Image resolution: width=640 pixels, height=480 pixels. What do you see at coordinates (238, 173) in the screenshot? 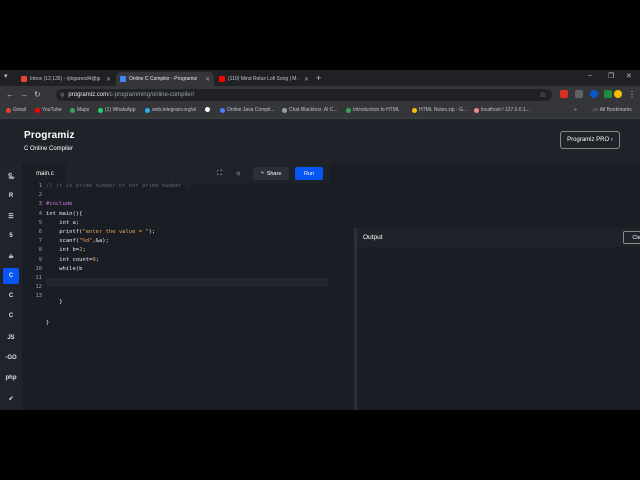
I see `theme-toggle-icon: ☼` at bounding box center [238, 173].